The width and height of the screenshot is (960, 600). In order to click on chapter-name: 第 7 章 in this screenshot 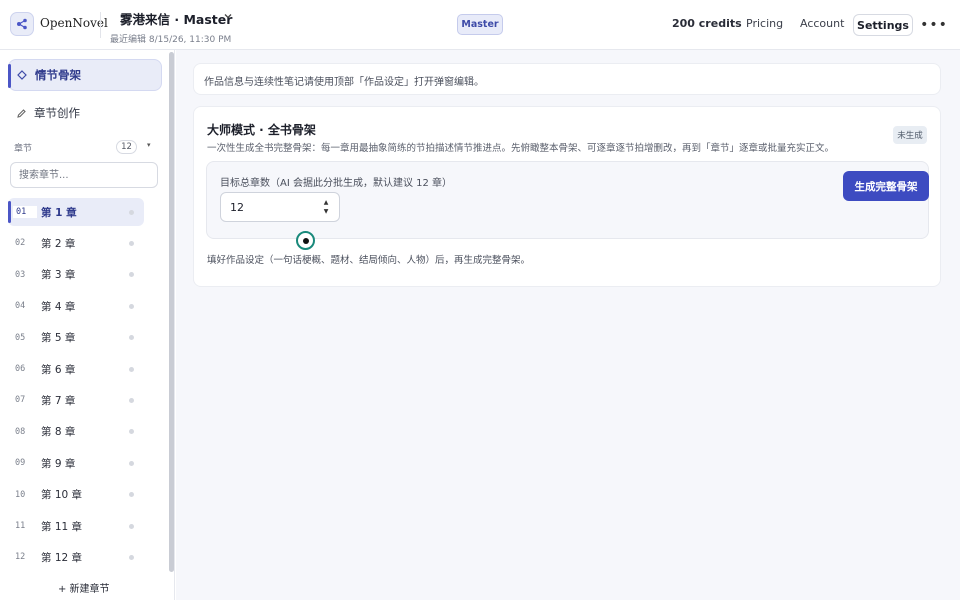, I will do `click(58, 400)`.